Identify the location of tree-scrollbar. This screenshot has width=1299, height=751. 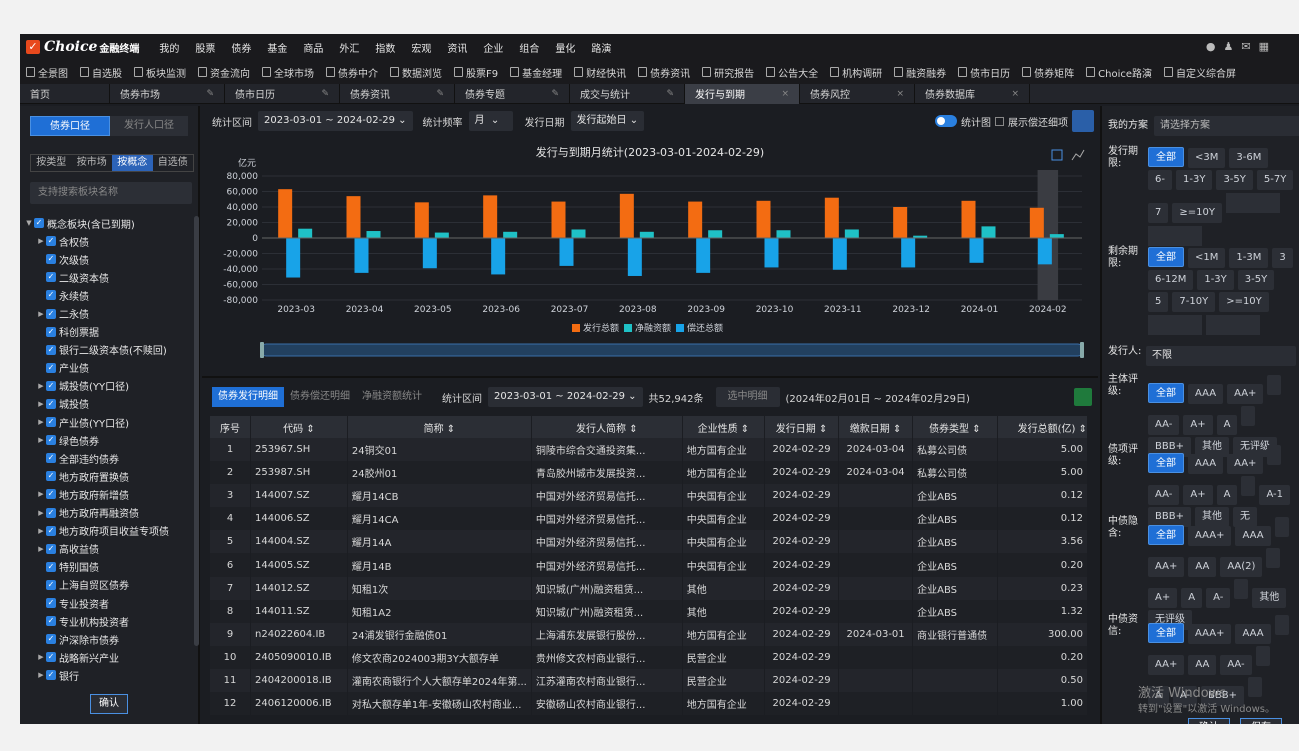
(196, 431).